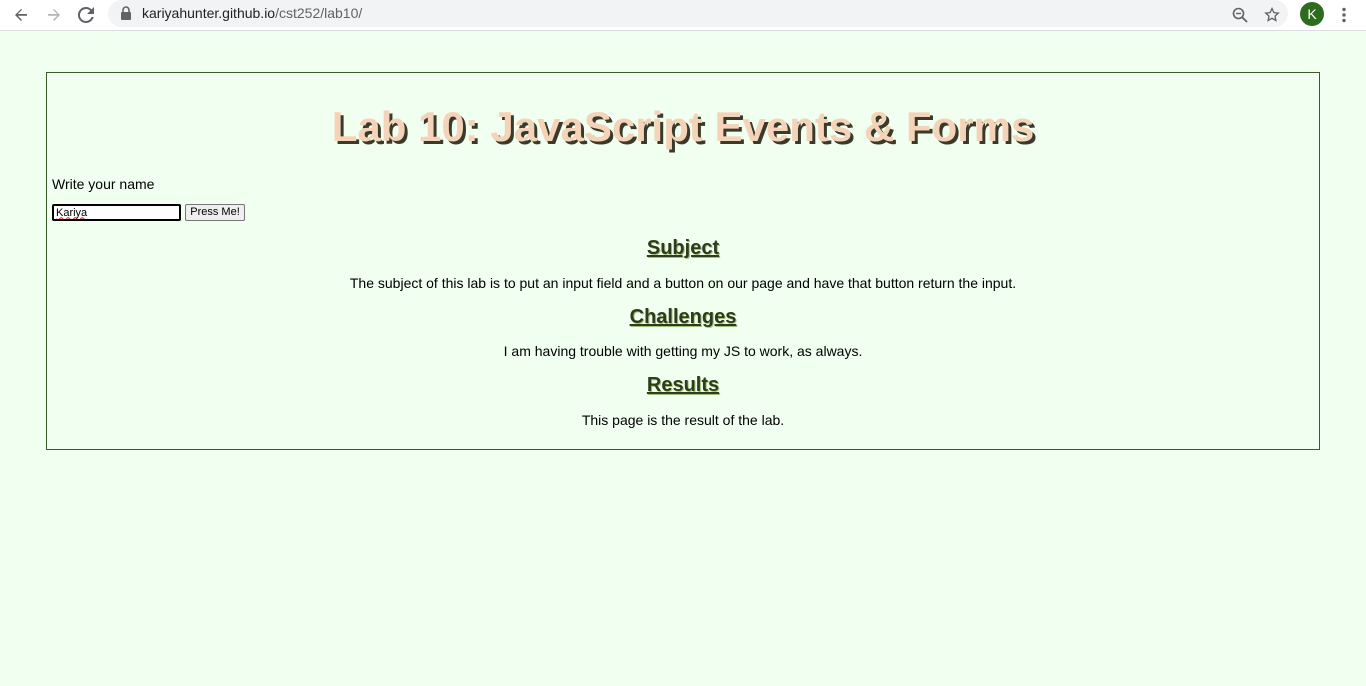 This screenshot has height=686, width=1366. What do you see at coordinates (683, 126) in the screenshot?
I see `page-title: Lab 10: JavaScript Events & Forms` at bounding box center [683, 126].